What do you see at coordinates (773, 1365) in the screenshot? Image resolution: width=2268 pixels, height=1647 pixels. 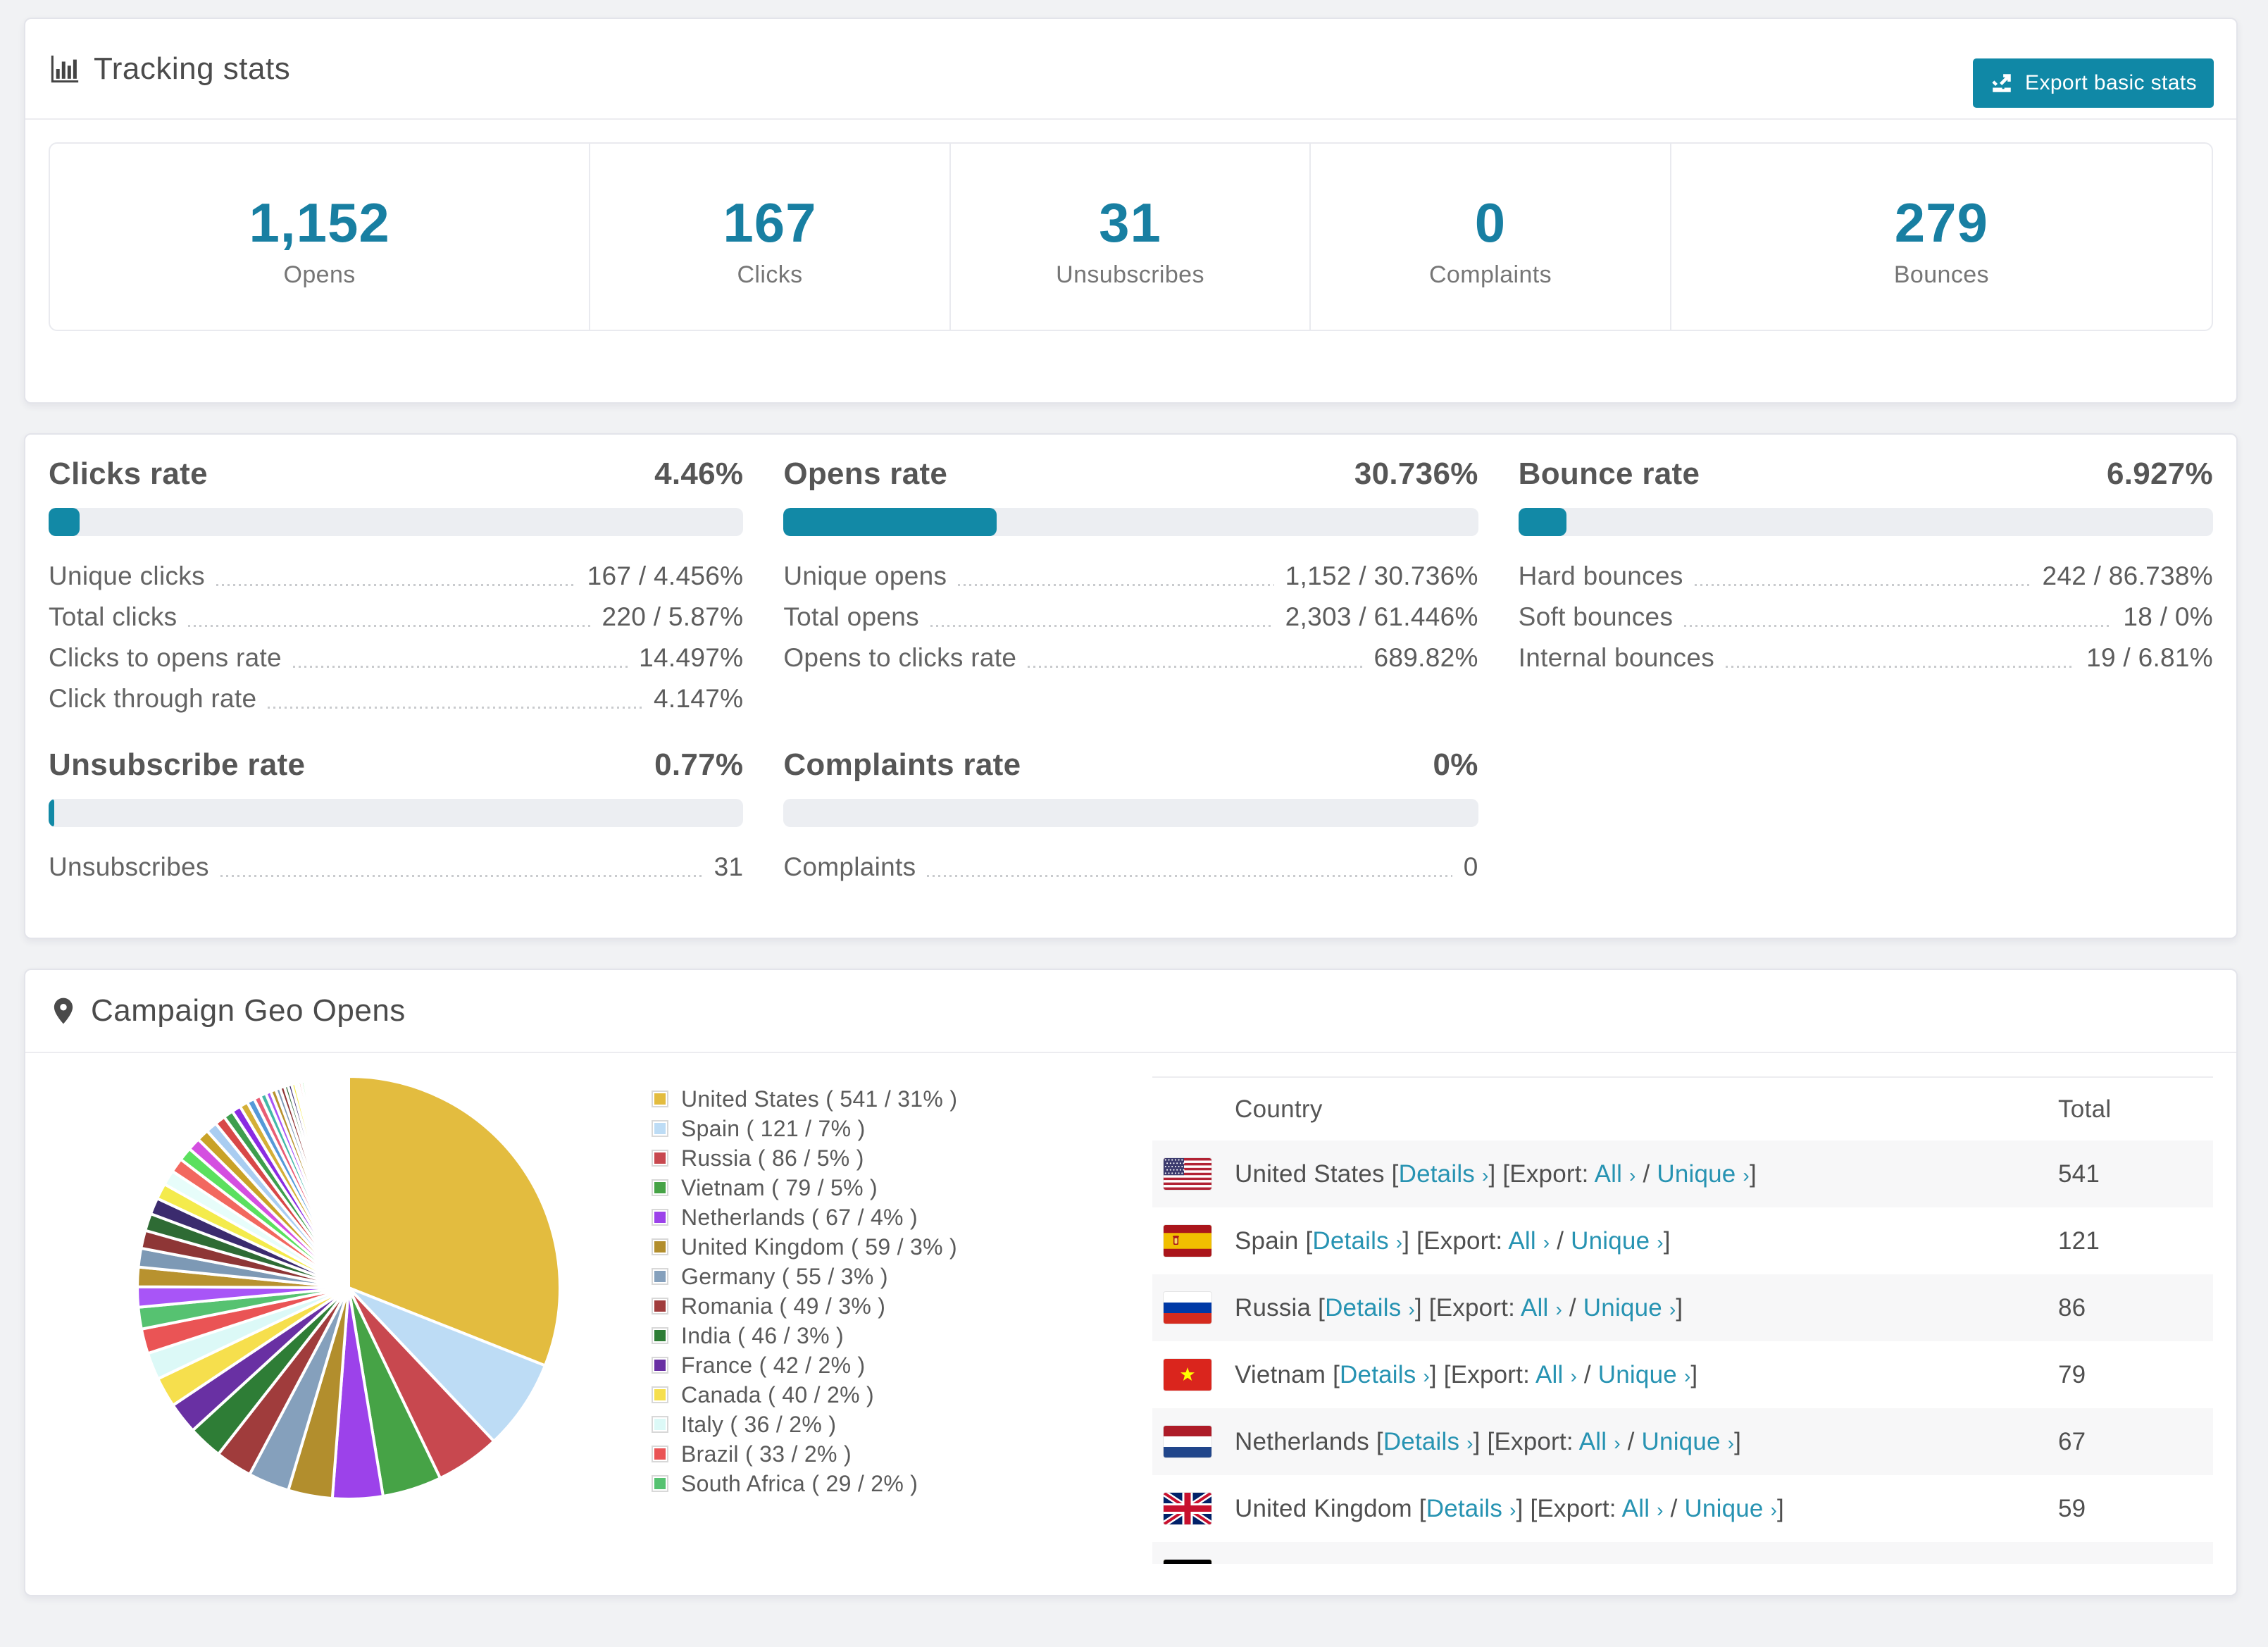 I see `legend-label: France ( 42 / 2% )` at bounding box center [773, 1365].